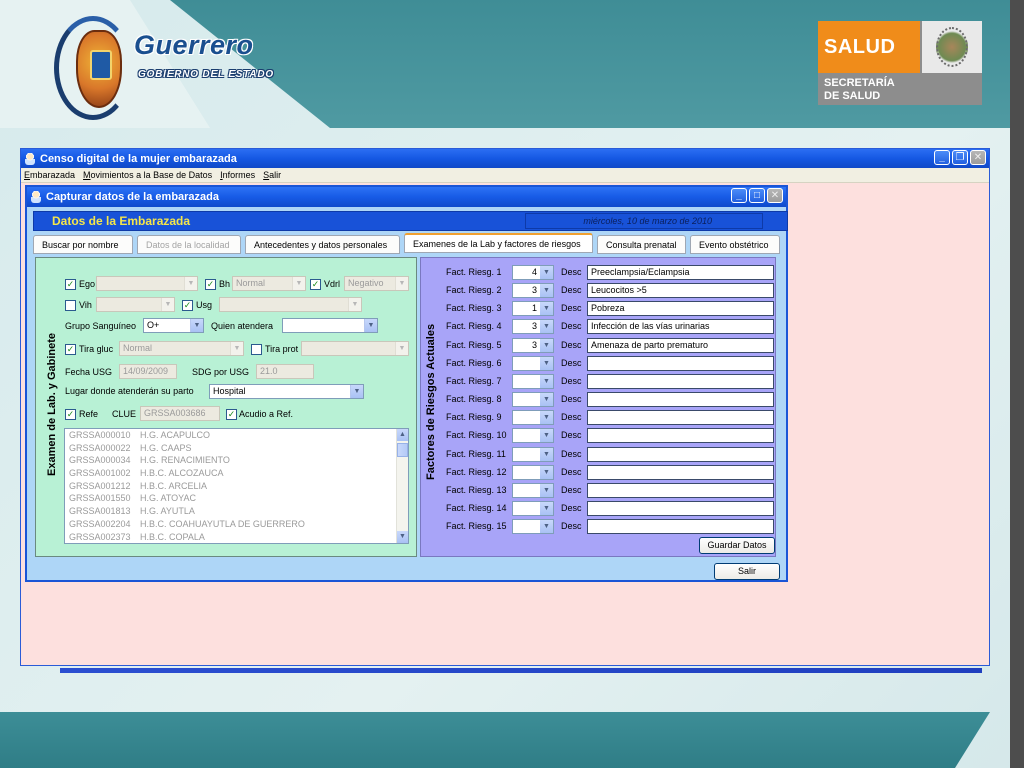  Describe the element at coordinates (187, 305) in the screenshot. I see `usg-checkbox: ✓` at that location.